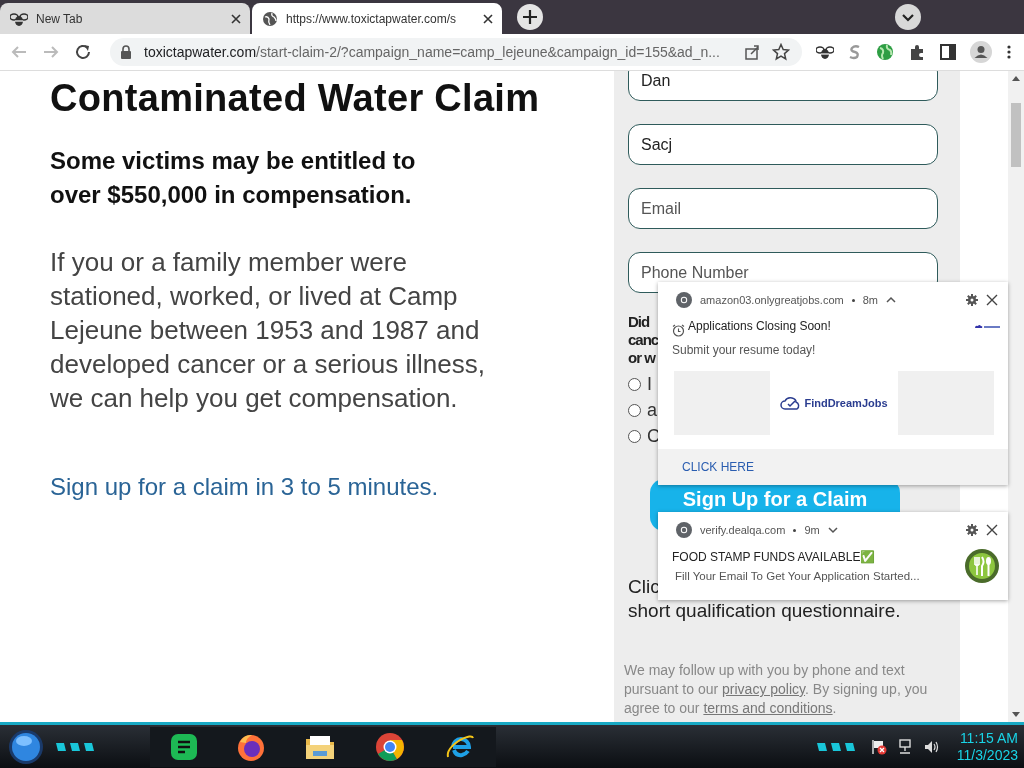  What do you see at coordinates (781, 52) in the screenshot?
I see `star-icon` at bounding box center [781, 52].